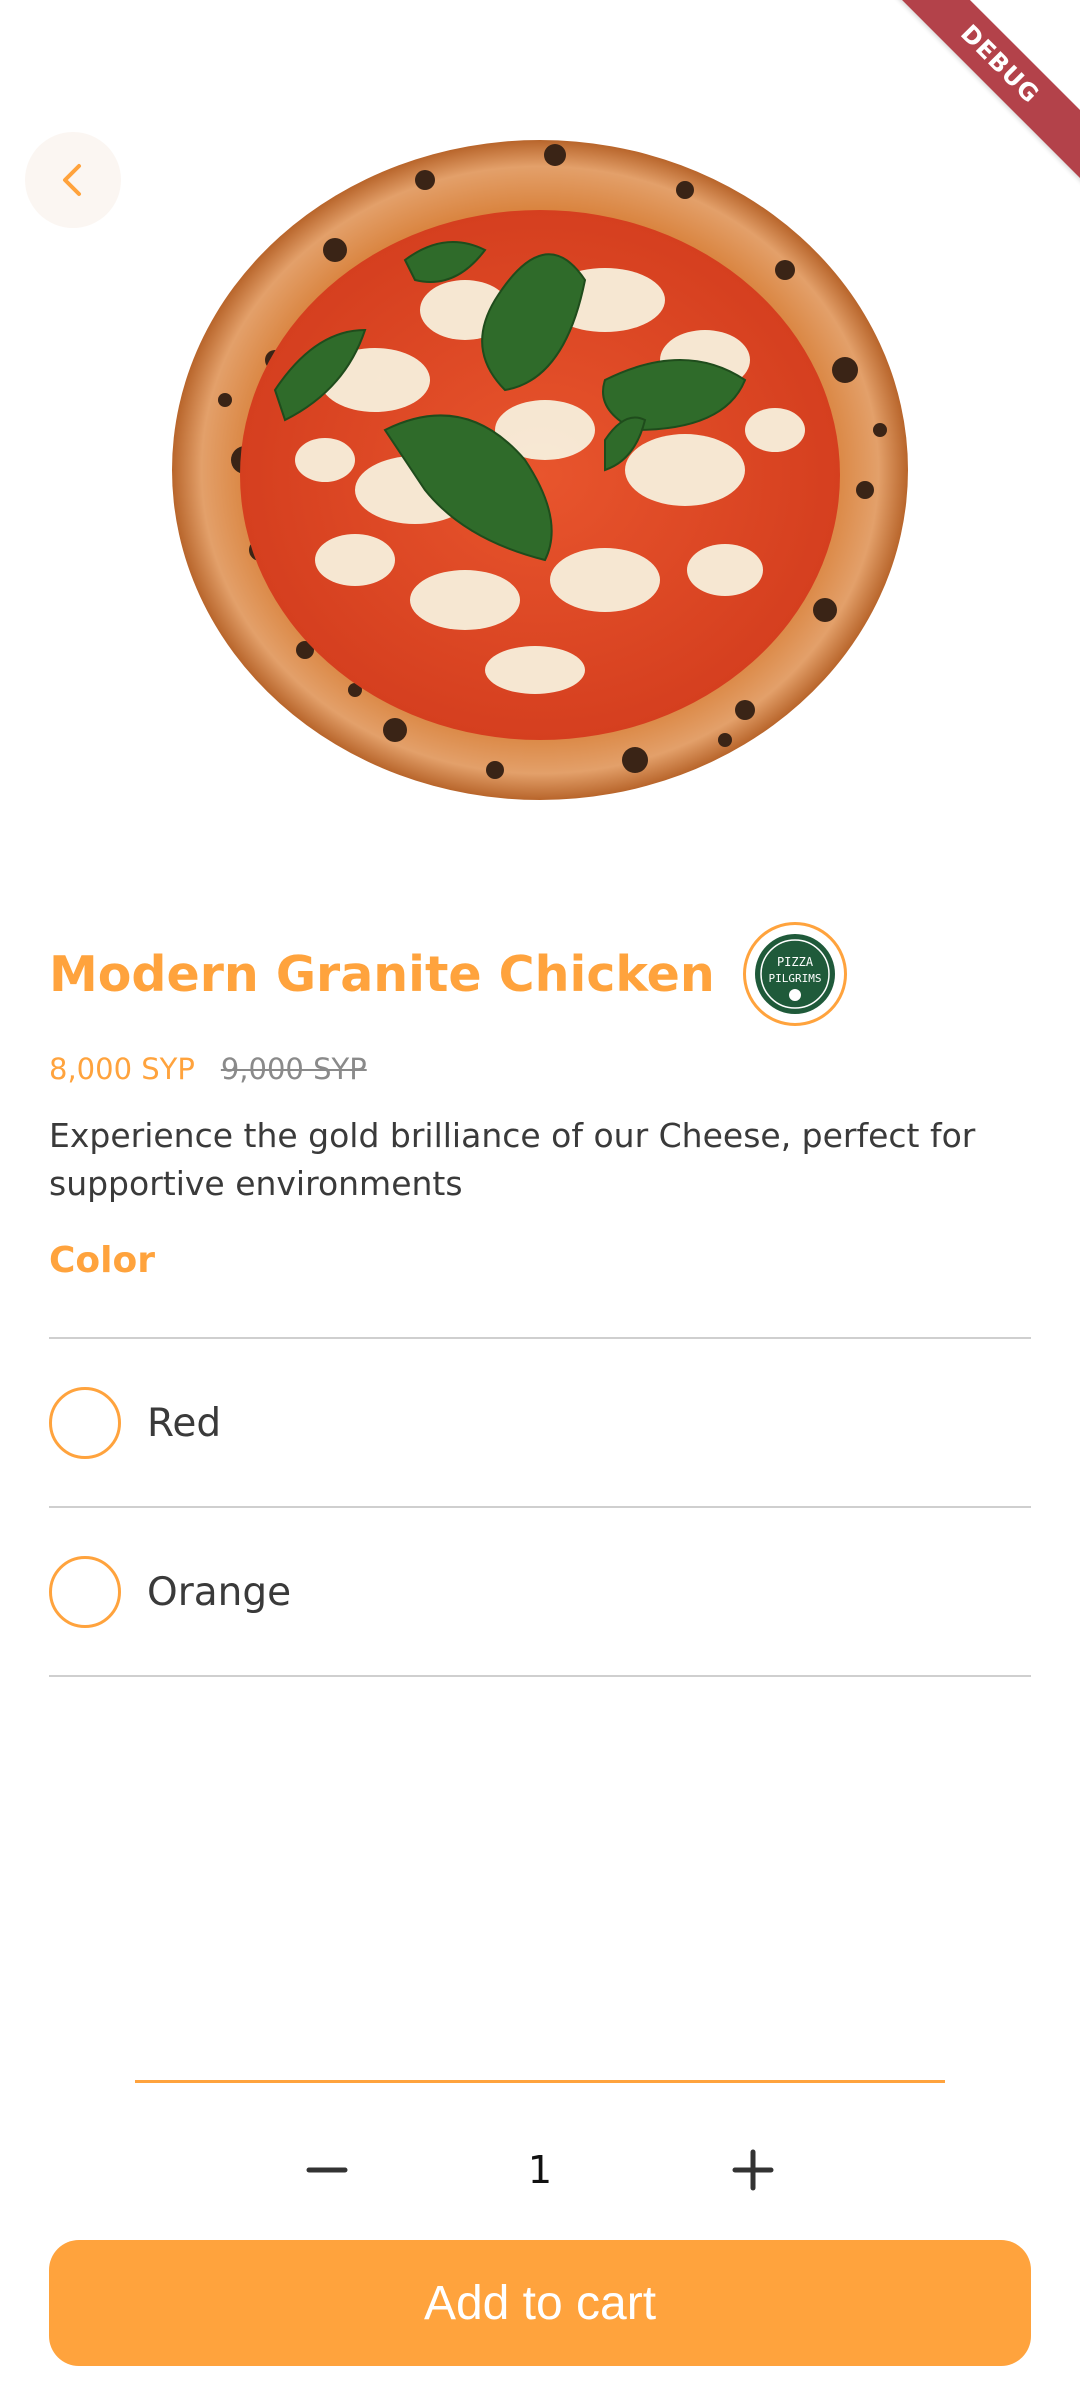 The height and width of the screenshot is (2400, 1080). I want to click on color-option-orange: Orange, so click(540, 1592).